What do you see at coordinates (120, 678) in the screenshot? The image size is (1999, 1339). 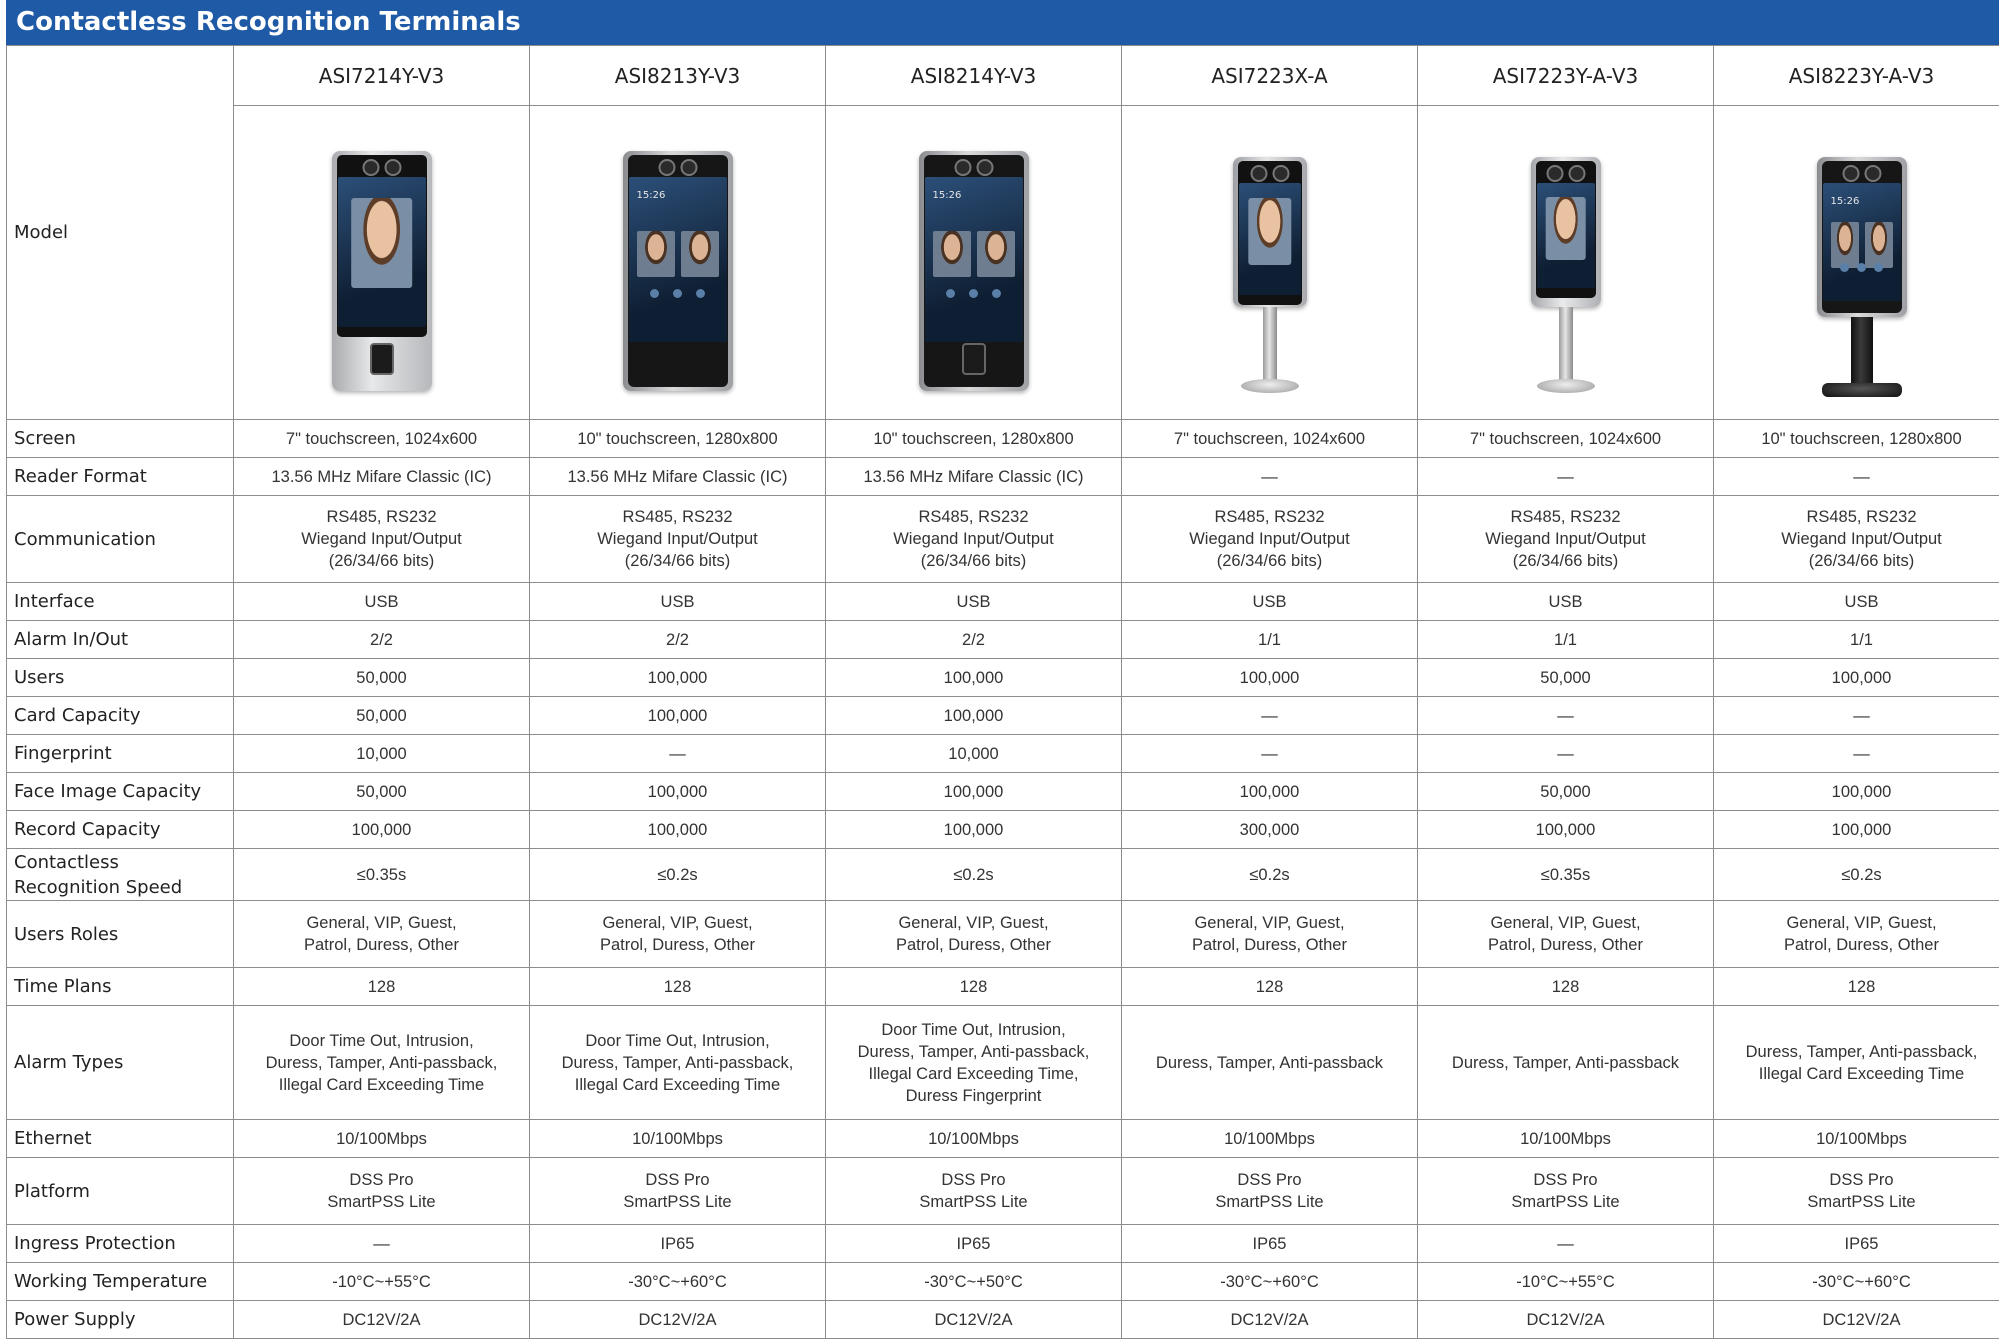 I see `row-label: Users` at bounding box center [120, 678].